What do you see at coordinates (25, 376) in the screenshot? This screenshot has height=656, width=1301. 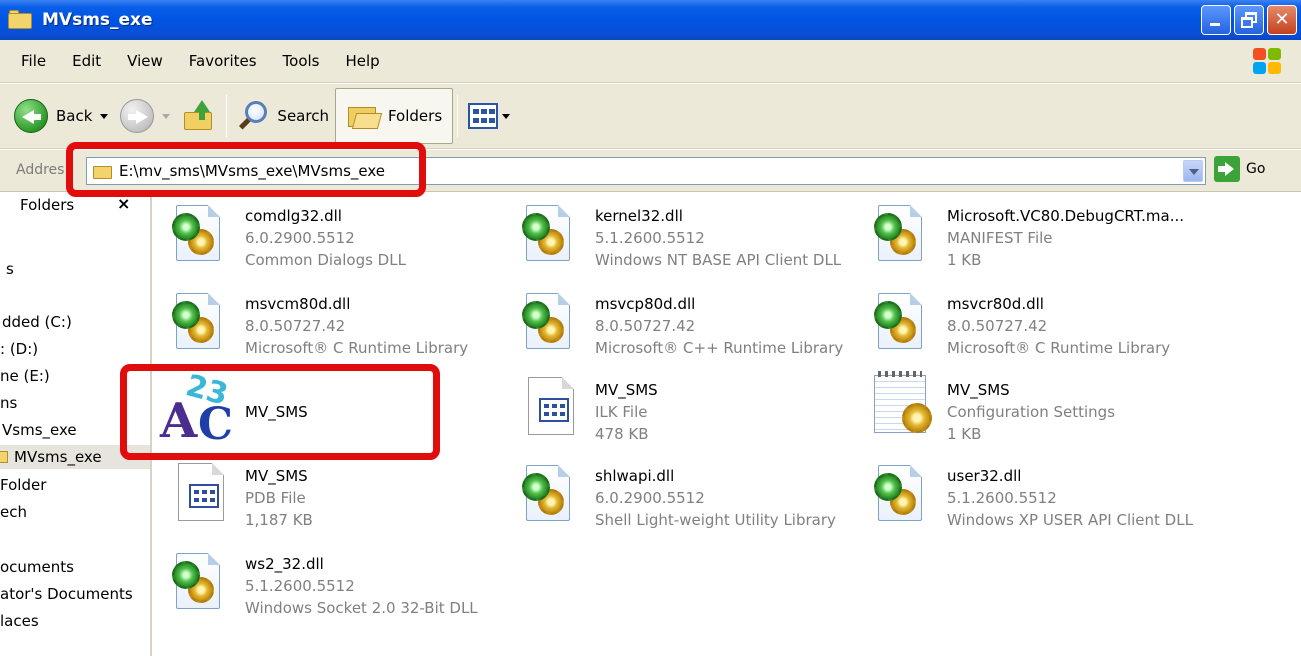 I see `tree-item: ne (E:)` at bounding box center [25, 376].